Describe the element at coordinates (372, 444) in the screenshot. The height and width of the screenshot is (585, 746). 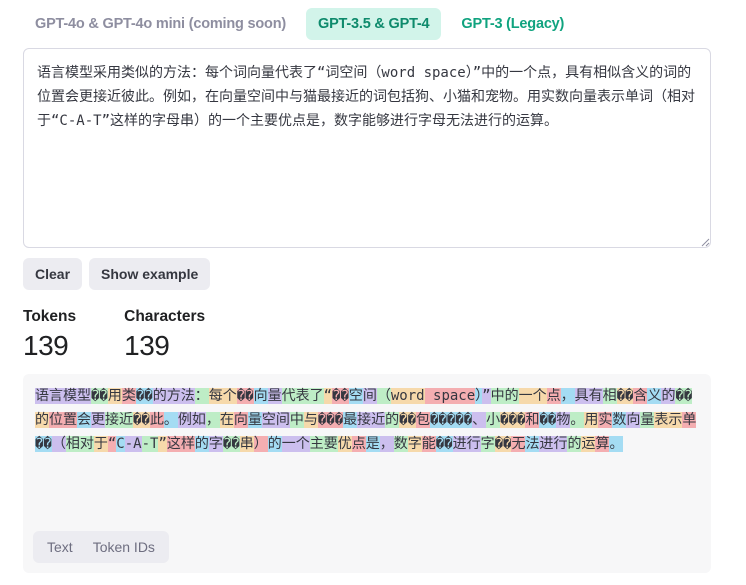
I see `token: 是` at that location.